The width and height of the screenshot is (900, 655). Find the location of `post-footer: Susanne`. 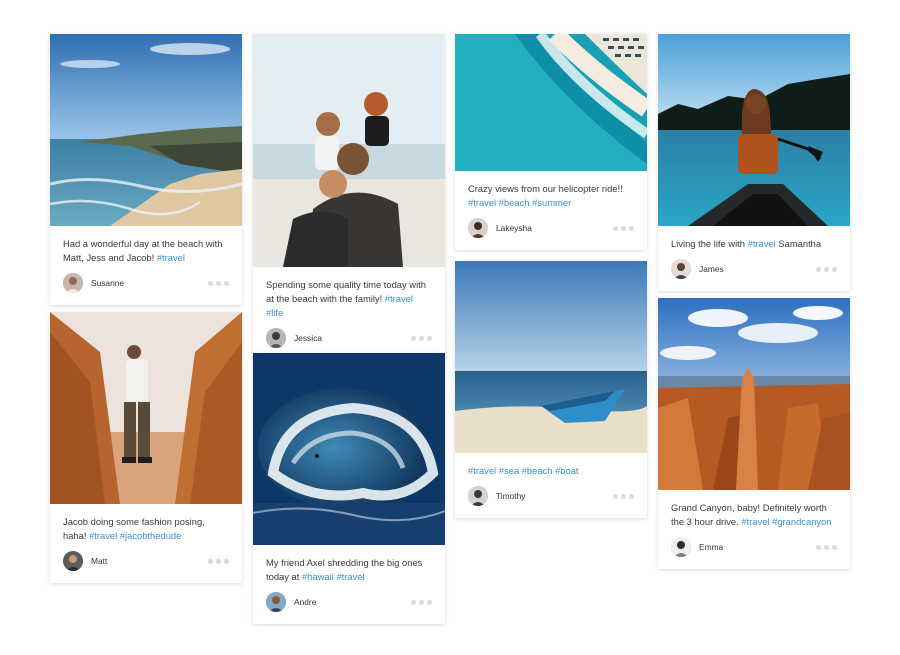

post-footer: Susanne is located at coordinates (146, 283).